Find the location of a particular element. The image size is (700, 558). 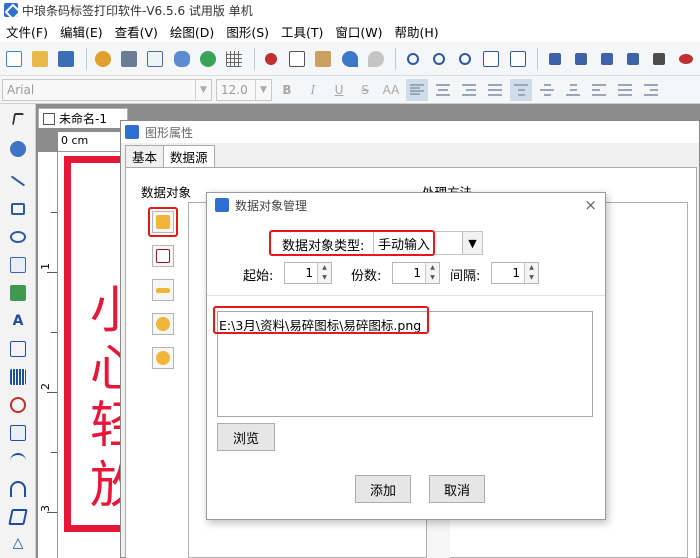

settings-button is located at coordinates (102, 59).